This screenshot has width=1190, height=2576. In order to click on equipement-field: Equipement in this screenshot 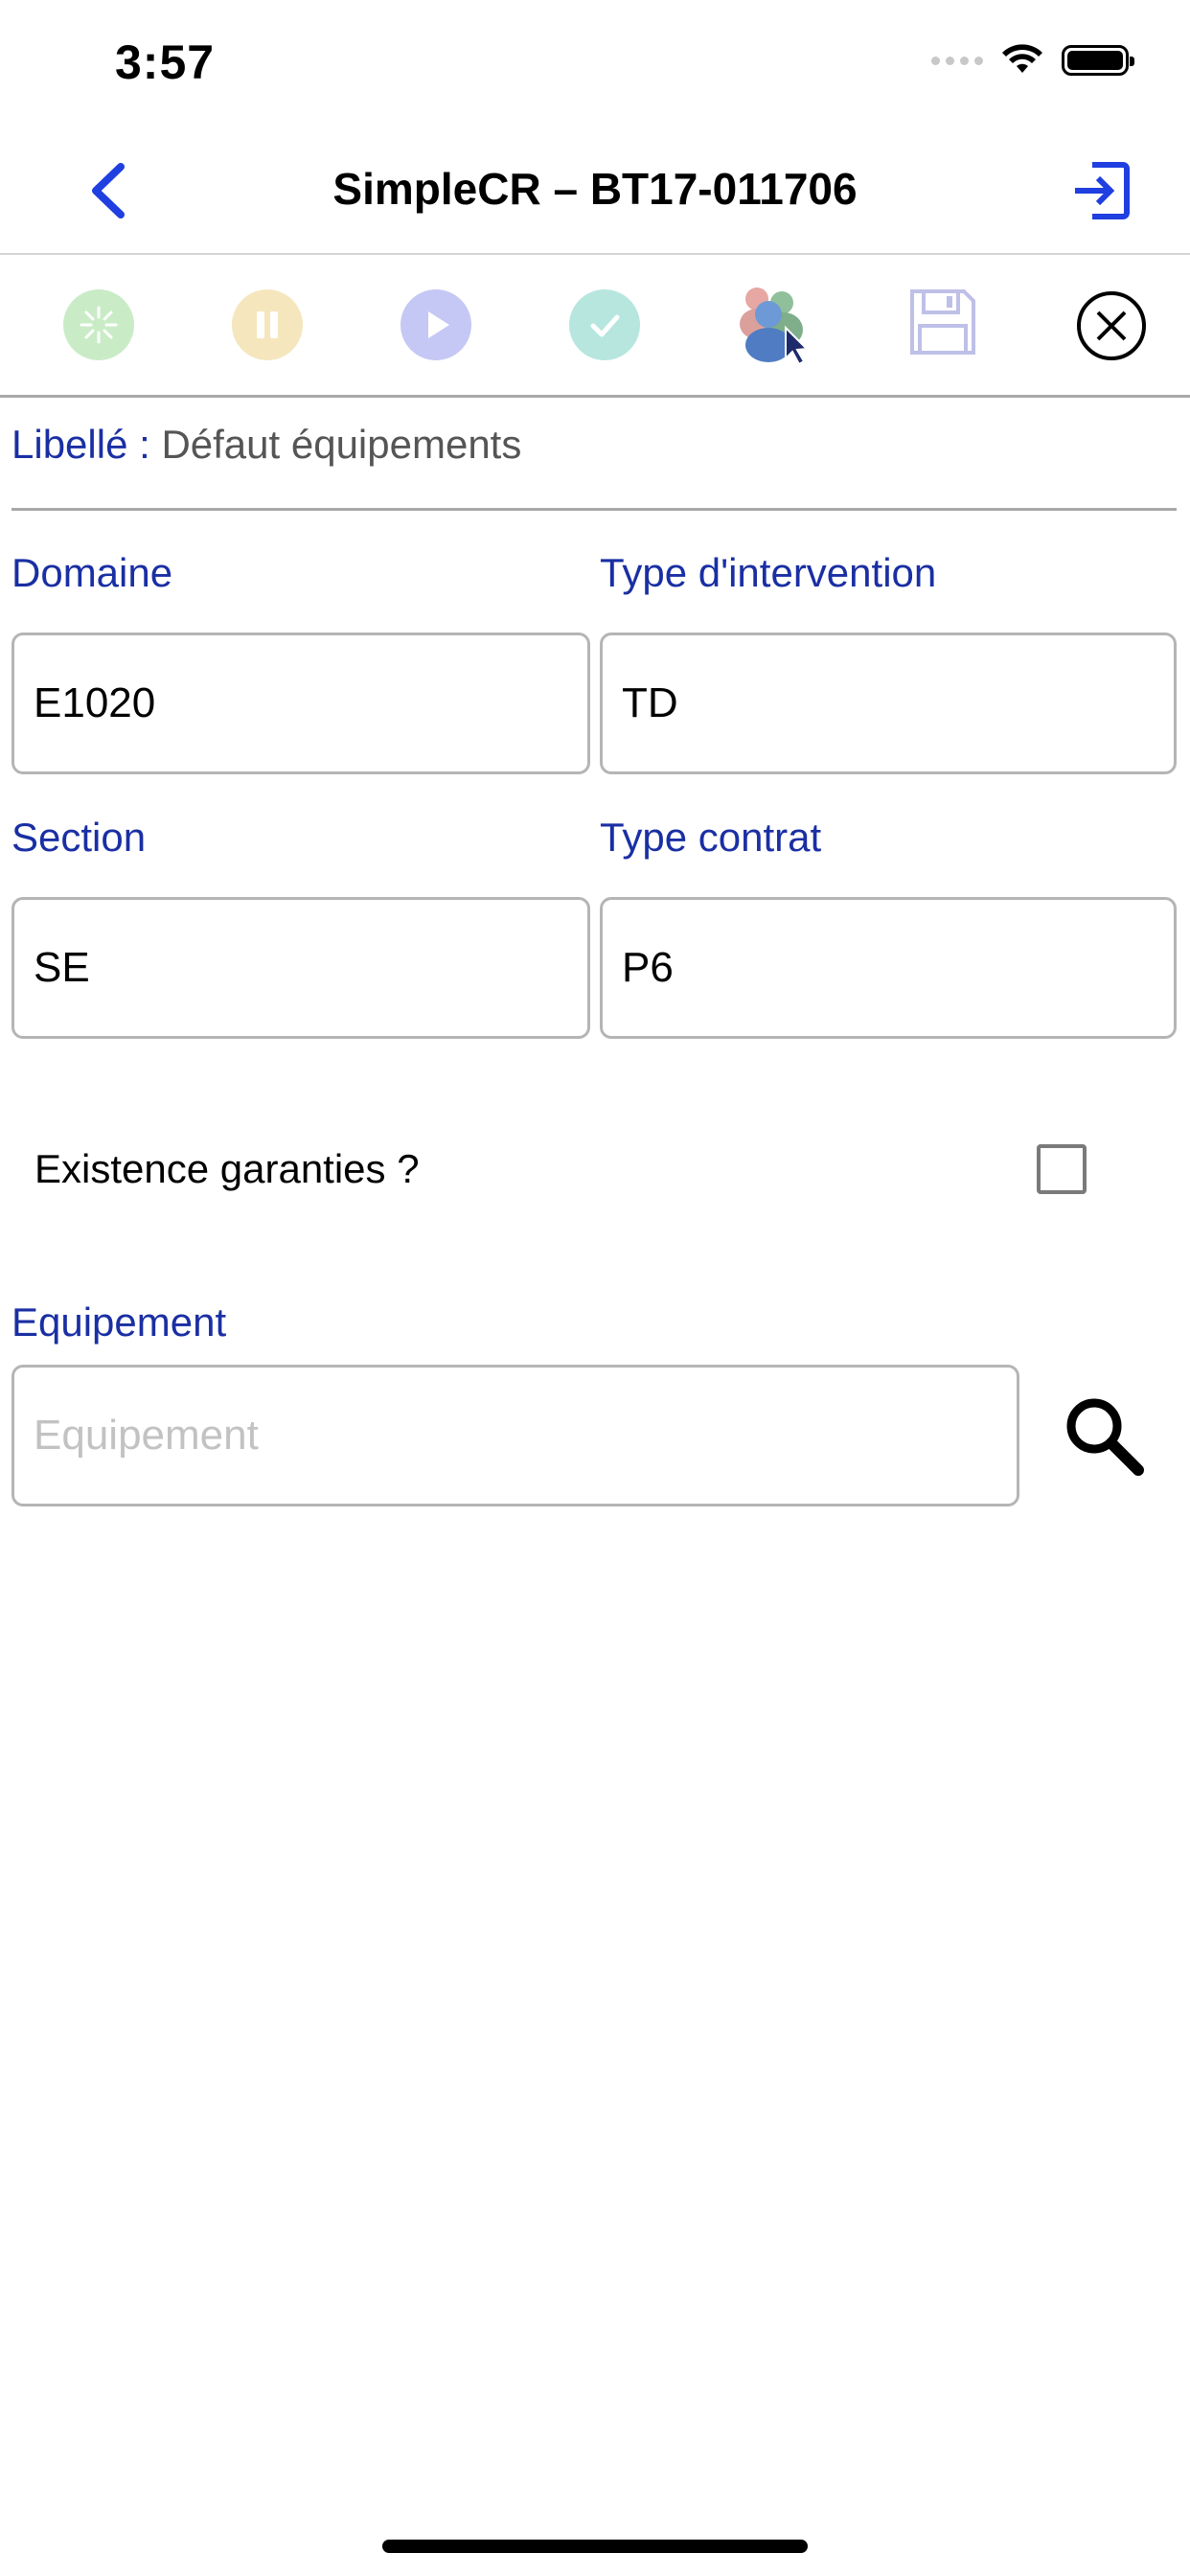, I will do `click(515, 1435)`.